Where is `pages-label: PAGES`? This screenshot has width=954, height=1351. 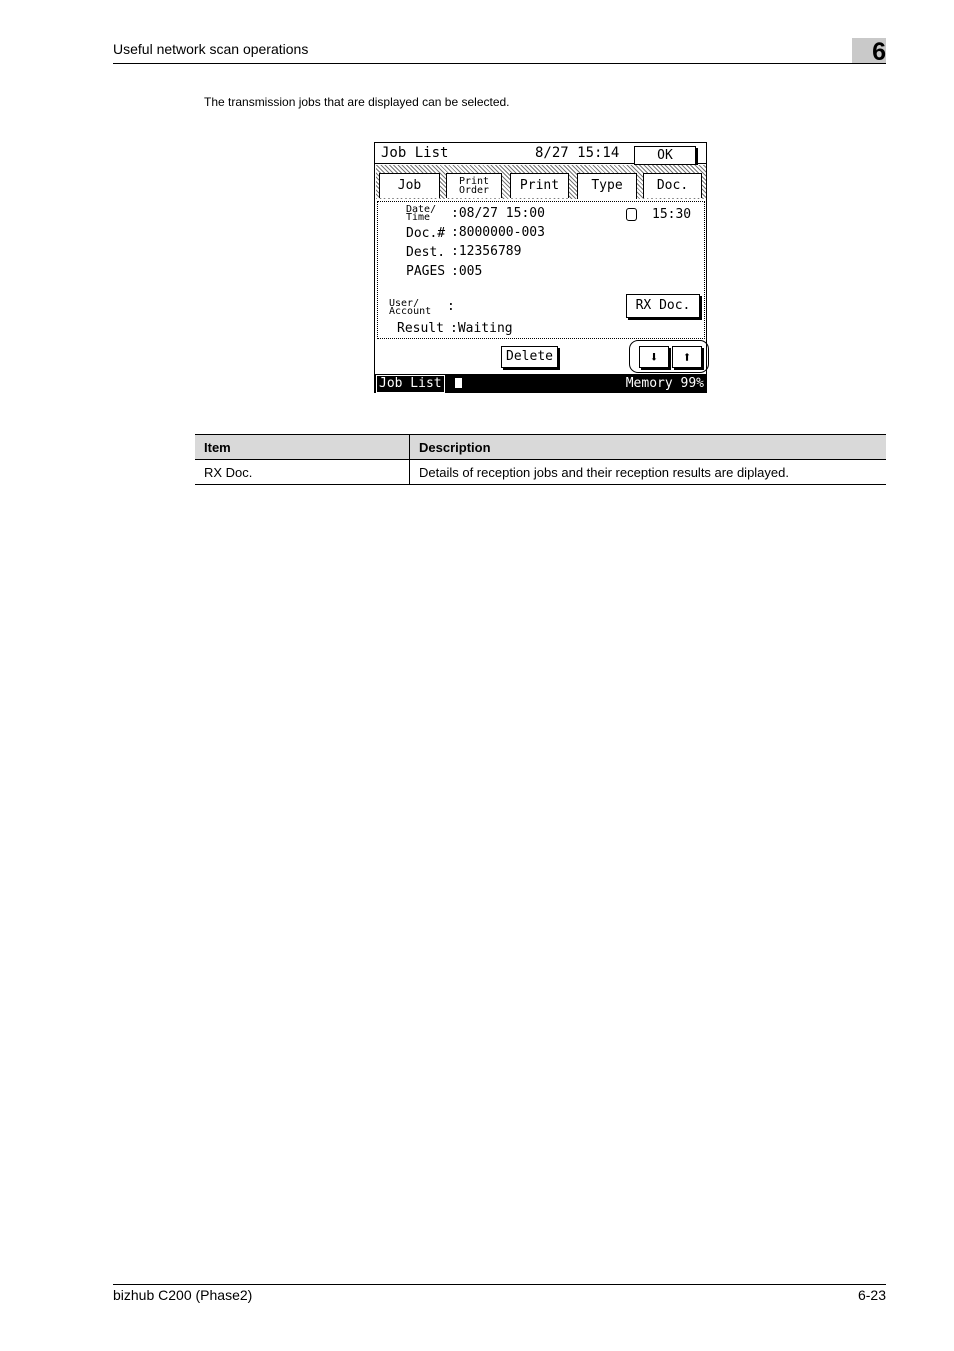
pages-label: PAGES is located at coordinates (426, 271).